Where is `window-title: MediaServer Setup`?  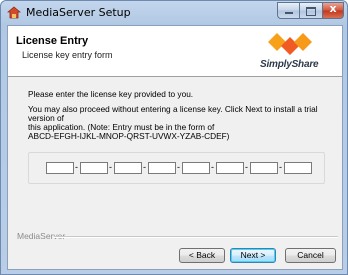
window-title: MediaServer Setup is located at coordinates (78, 12).